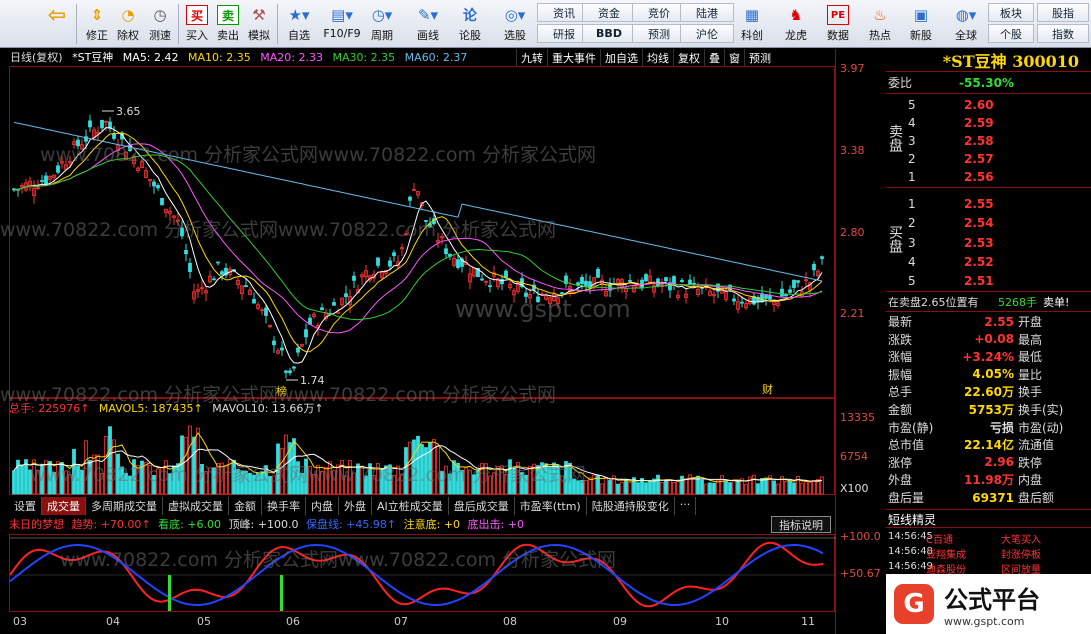  What do you see at coordinates (988, 158) in the screenshot?
I see `sell-row: 2 2.57` at bounding box center [988, 158].